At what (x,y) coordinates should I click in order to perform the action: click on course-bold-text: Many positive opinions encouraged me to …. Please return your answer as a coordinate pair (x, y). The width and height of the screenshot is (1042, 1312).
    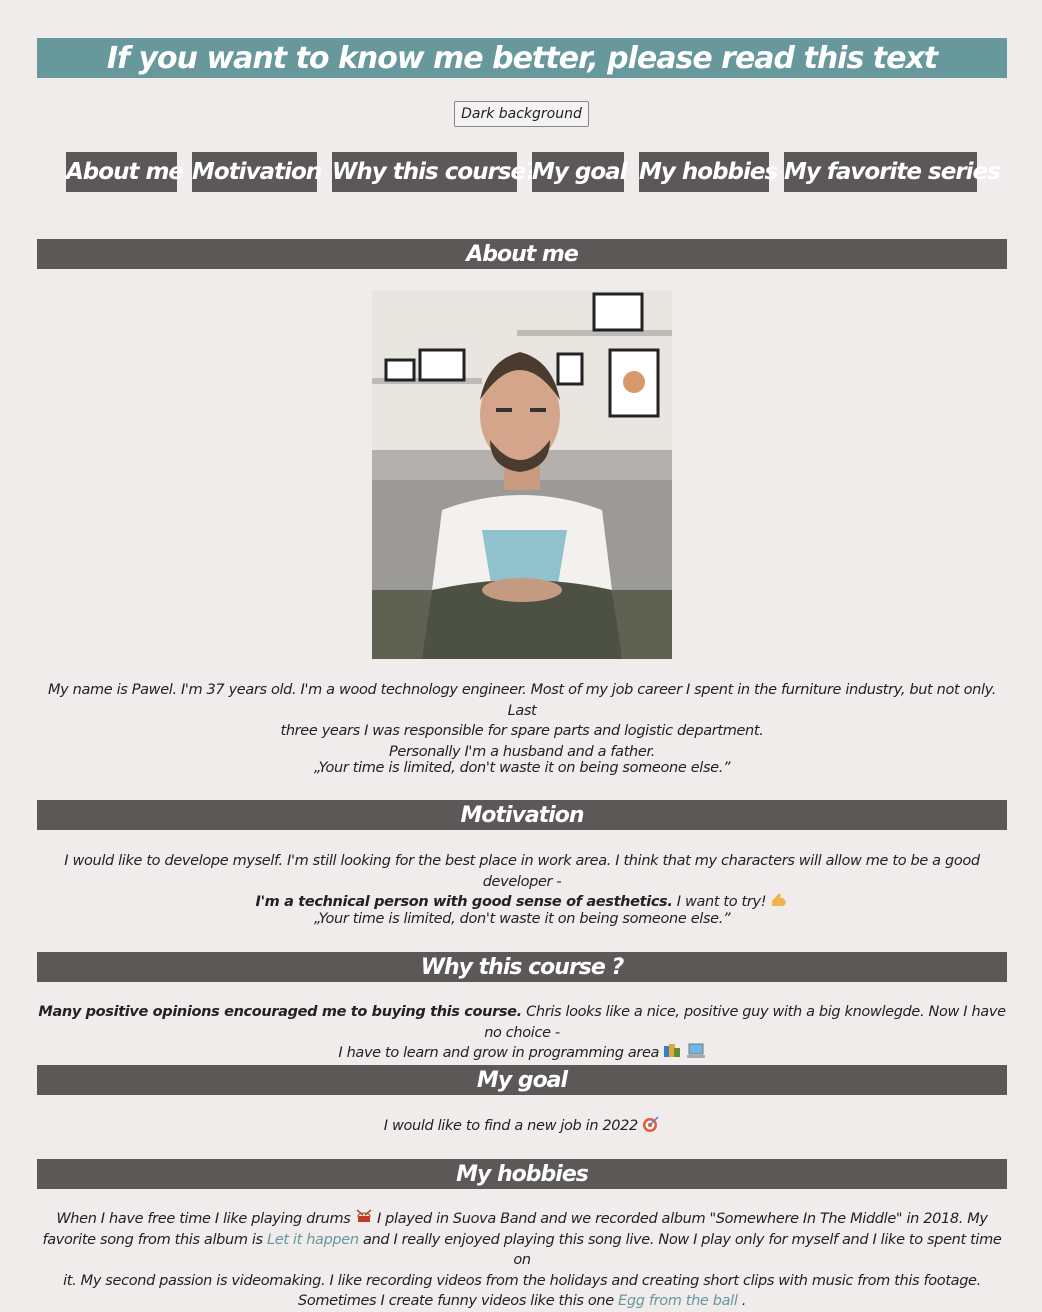
    Looking at the image, I should click on (280, 1012).